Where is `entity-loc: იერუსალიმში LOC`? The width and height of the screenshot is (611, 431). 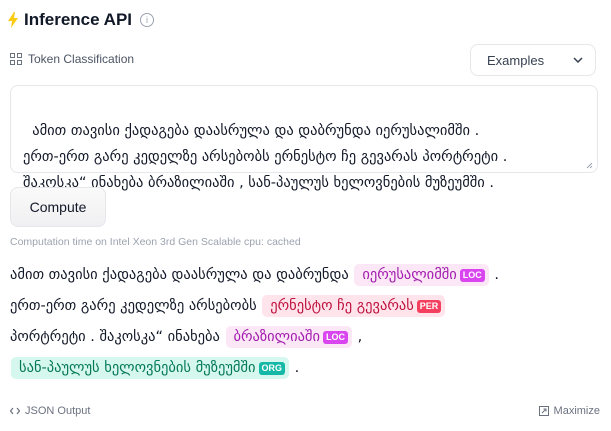
entity-loc: იერუსალიმში LOC is located at coordinates (421, 275).